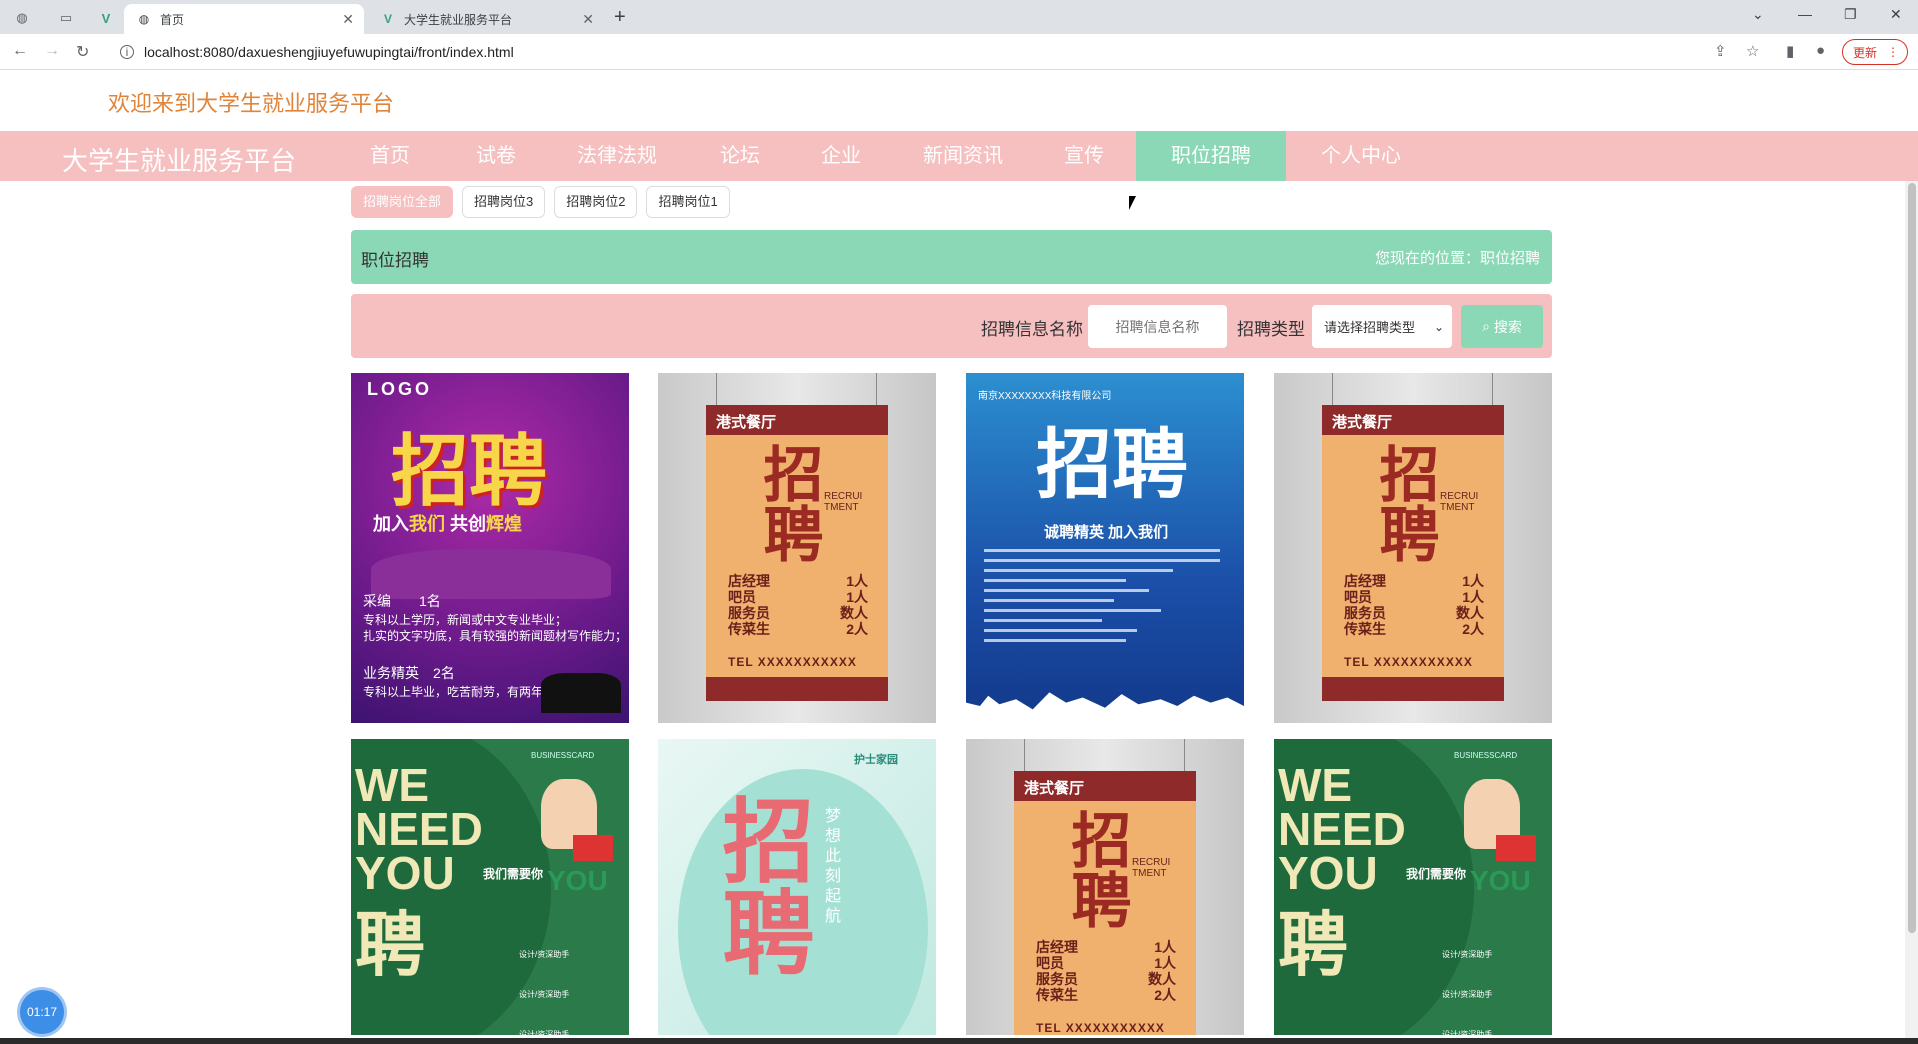  I want to click on poster-need: 我们需要你, so click(513, 874).